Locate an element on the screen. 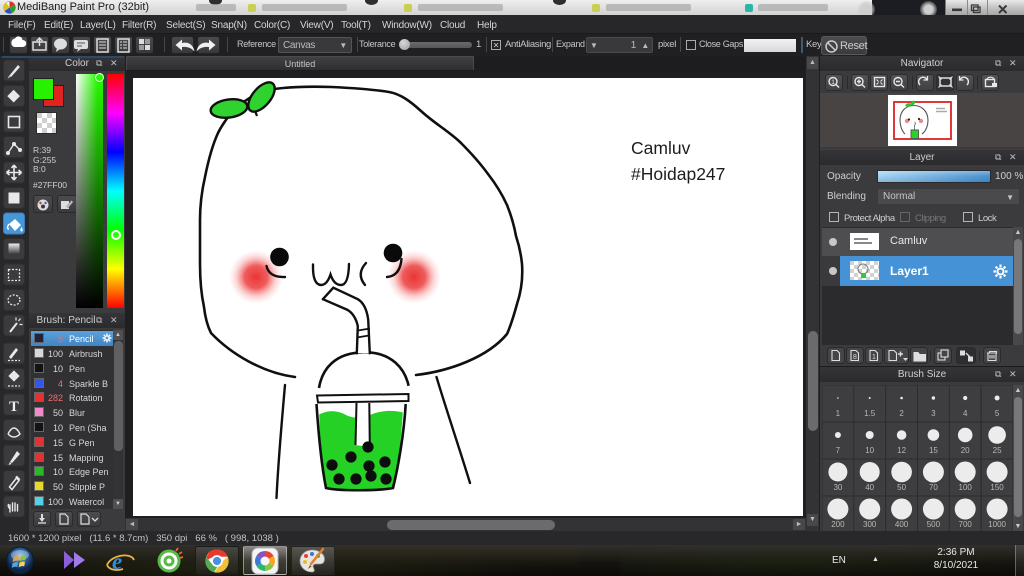 This screenshot has width=1024, height=576. svg-text: 200 is located at coordinates (838, 524).